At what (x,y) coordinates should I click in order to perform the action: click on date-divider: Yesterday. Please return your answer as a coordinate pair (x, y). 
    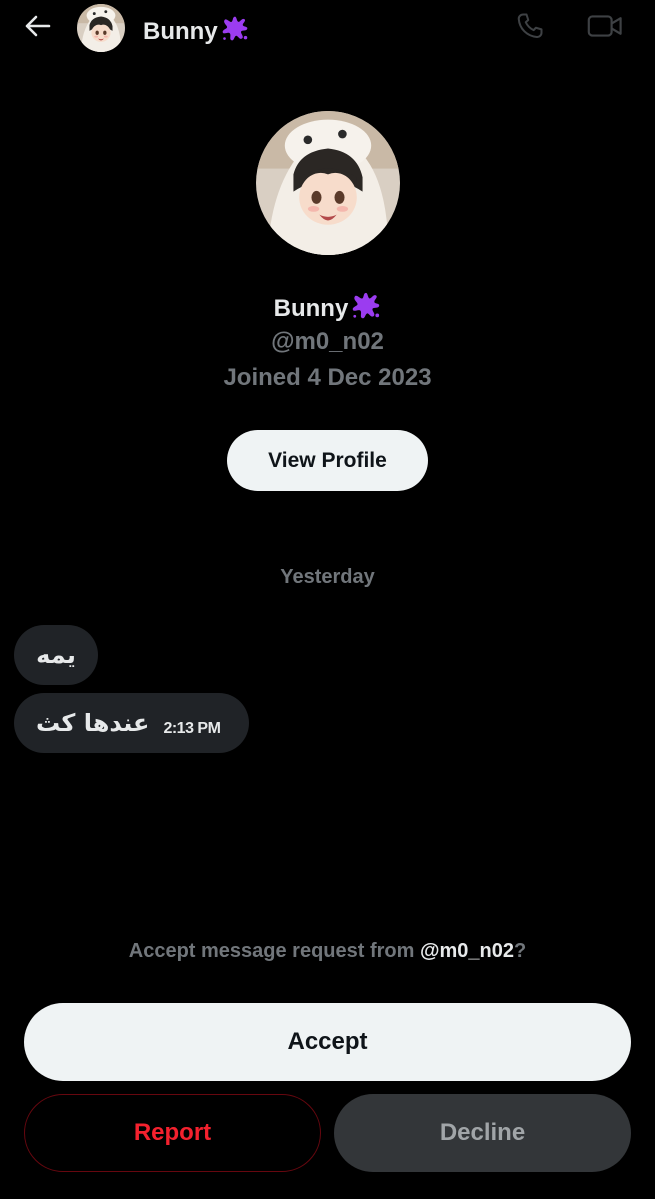
    Looking at the image, I should click on (327, 577).